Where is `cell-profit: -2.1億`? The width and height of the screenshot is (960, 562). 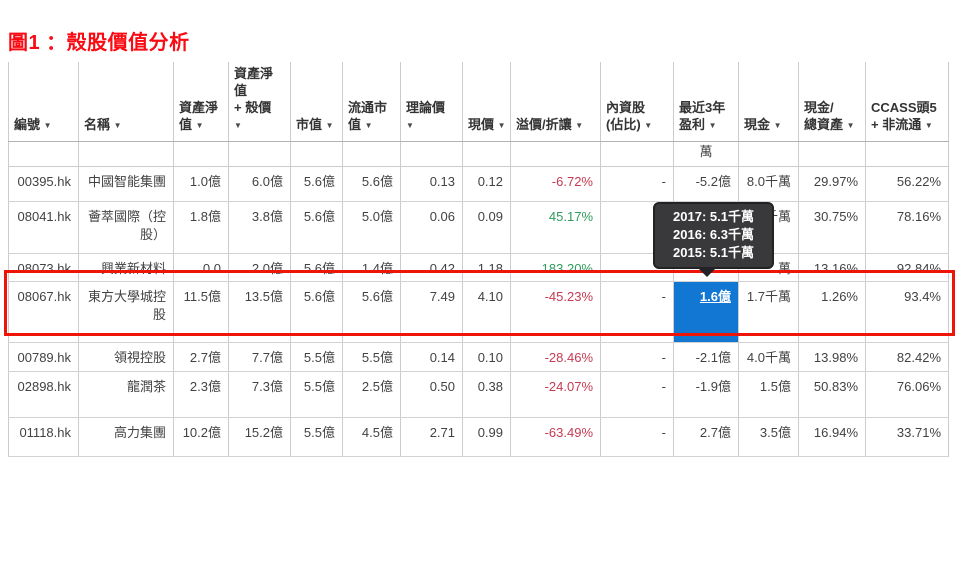
cell-profit: -2.1億 is located at coordinates (706, 357).